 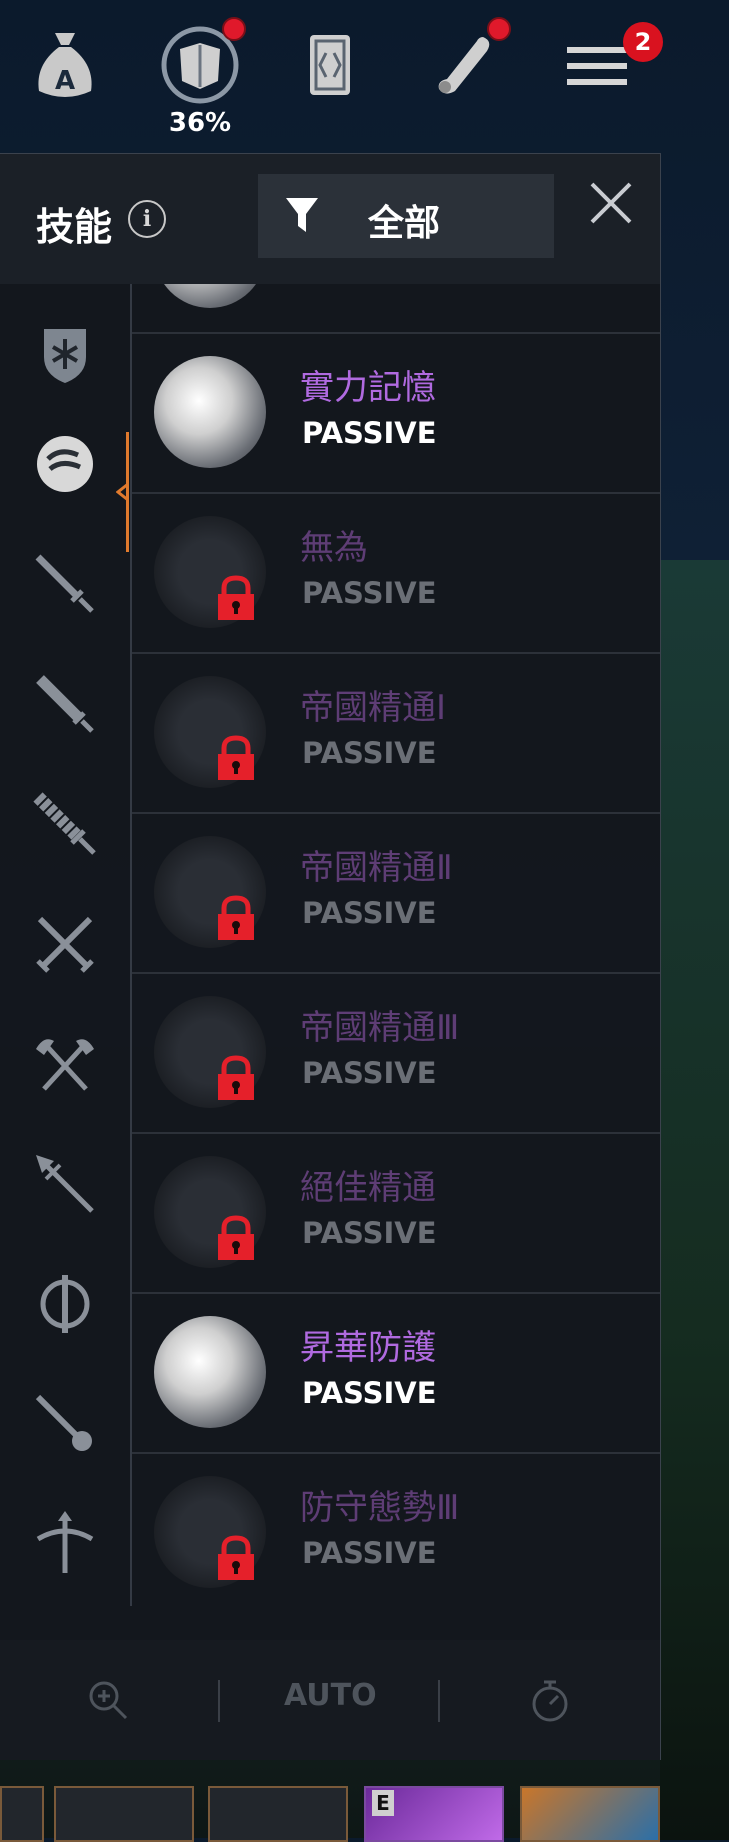 I want to click on menu-notification-badge: 2, so click(x=643, y=42).